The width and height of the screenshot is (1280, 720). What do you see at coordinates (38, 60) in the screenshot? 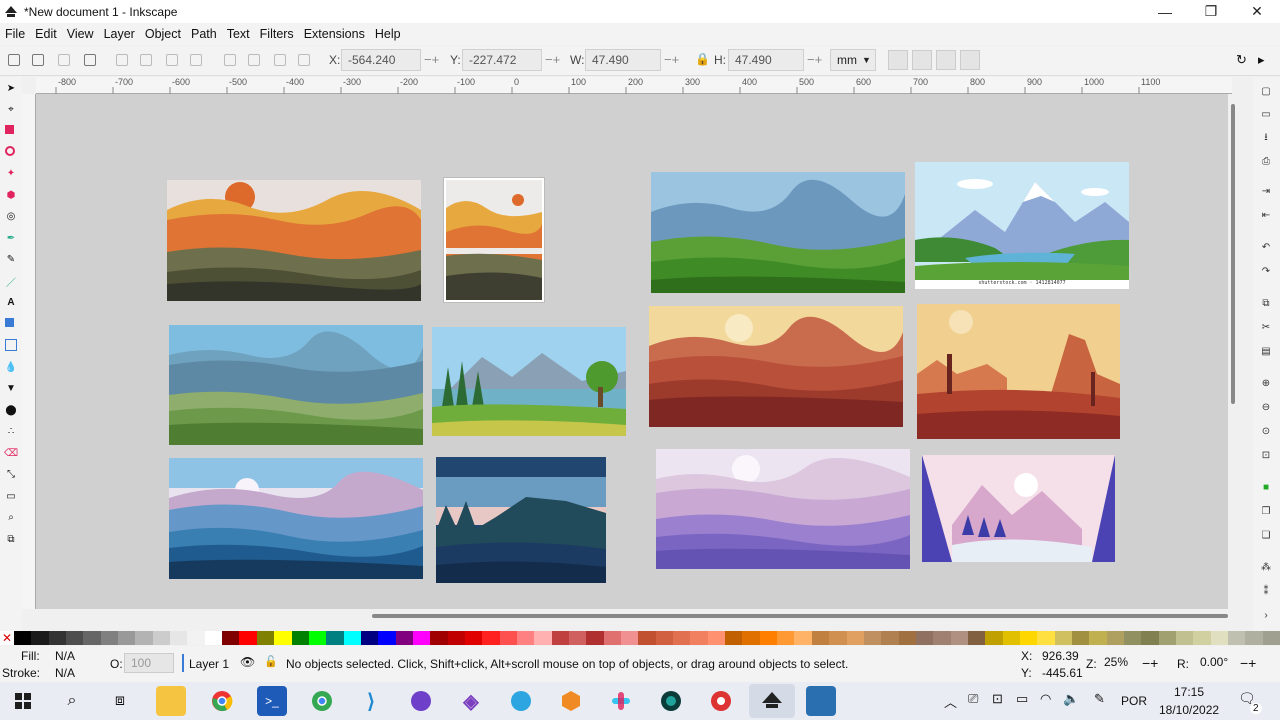
I see `select-all-layers-icon` at bounding box center [38, 60].